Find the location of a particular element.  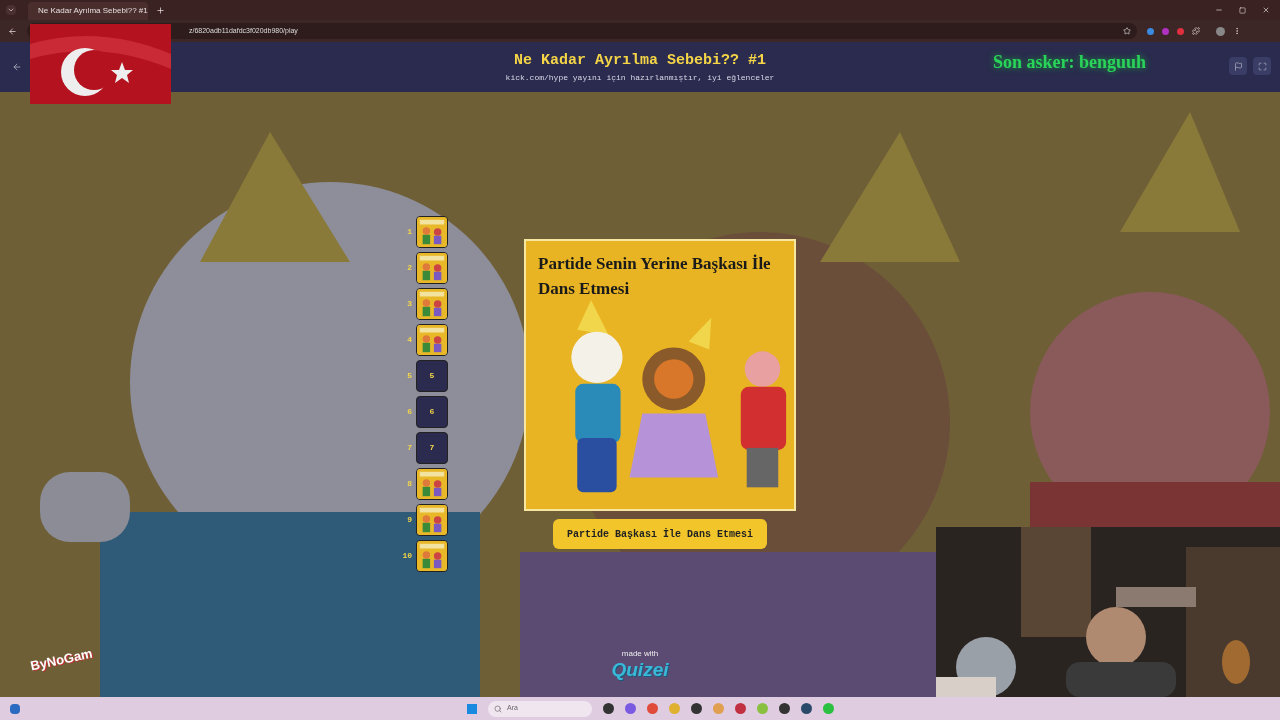

flag-icon is located at coordinates (1238, 66).